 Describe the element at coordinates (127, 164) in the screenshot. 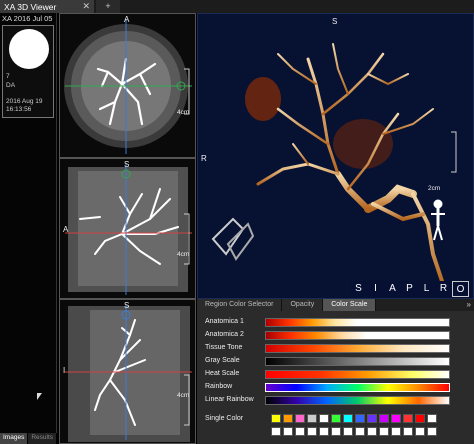

I see `coronal-top-label: S` at that location.